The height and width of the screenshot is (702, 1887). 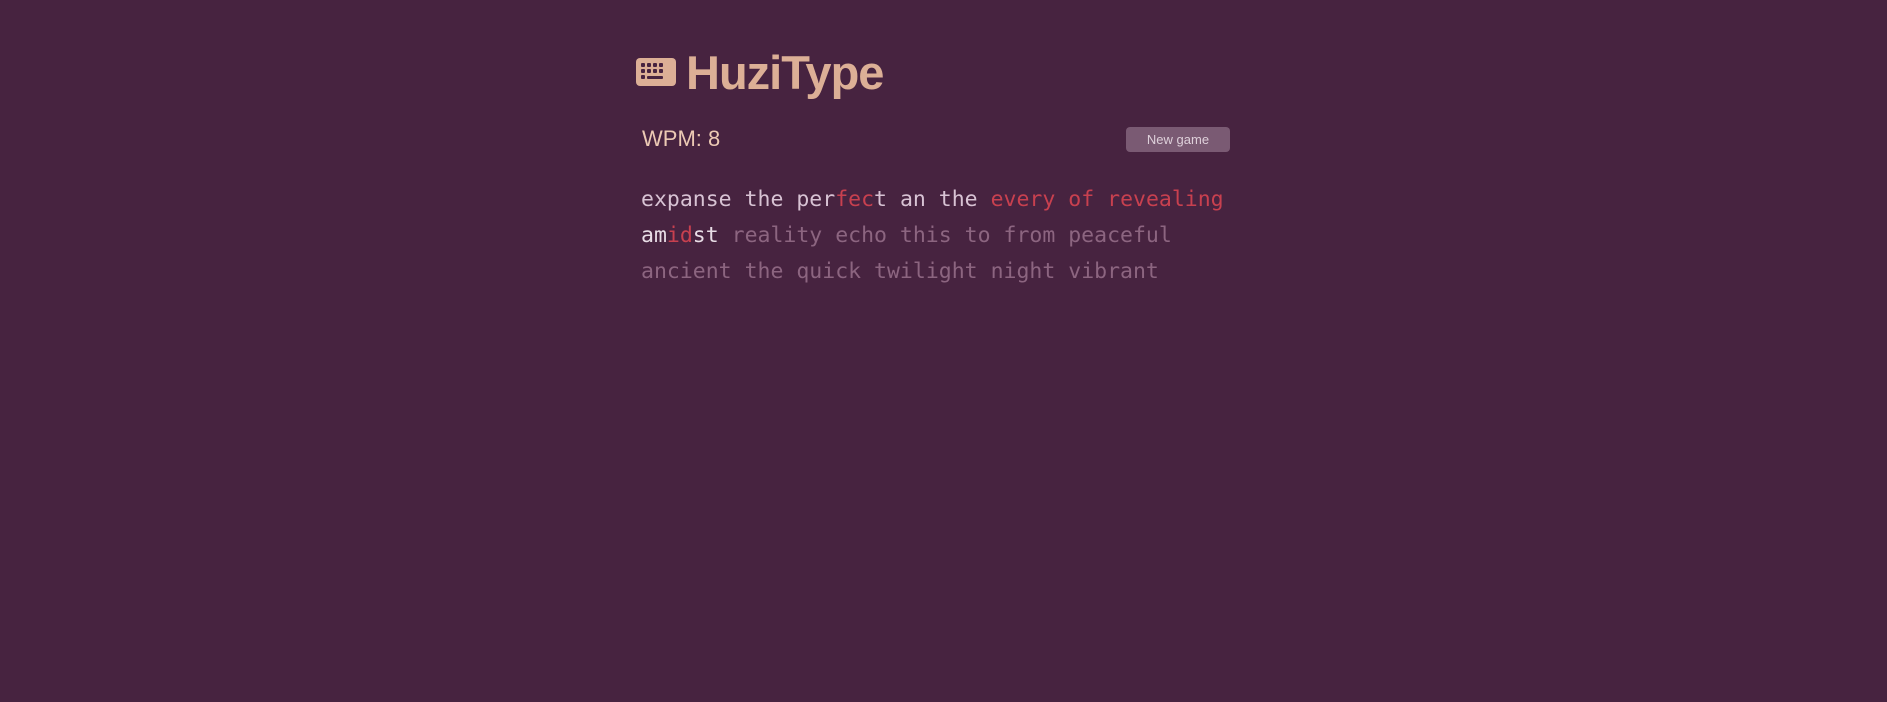 What do you see at coordinates (933, 141) in the screenshot?
I see `toolbar: WPM: 8 New game` at bounding box center [933, 141].